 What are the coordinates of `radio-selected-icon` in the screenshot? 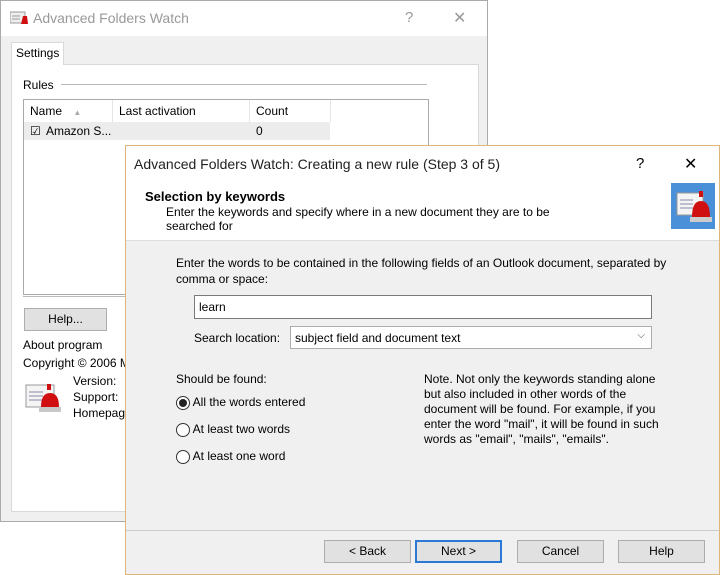 It's located at (183, 402).